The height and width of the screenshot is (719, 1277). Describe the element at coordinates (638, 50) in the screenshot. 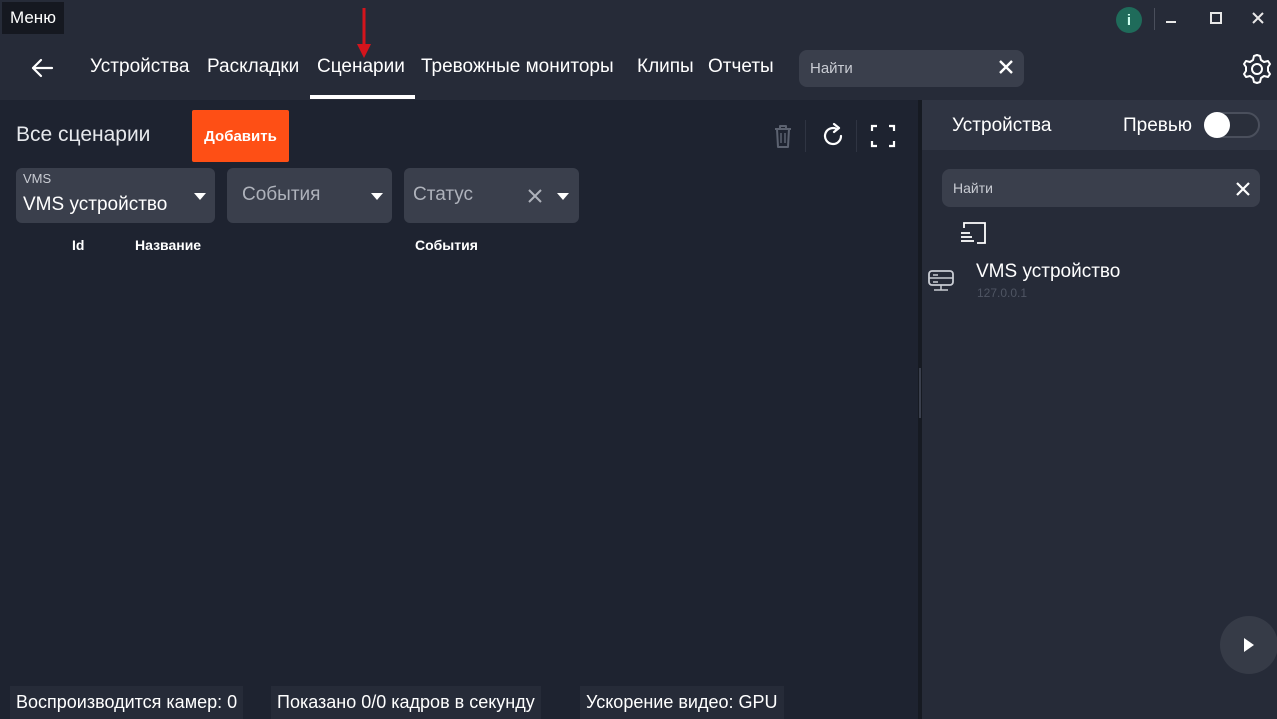

I see `top-bar` at that location.